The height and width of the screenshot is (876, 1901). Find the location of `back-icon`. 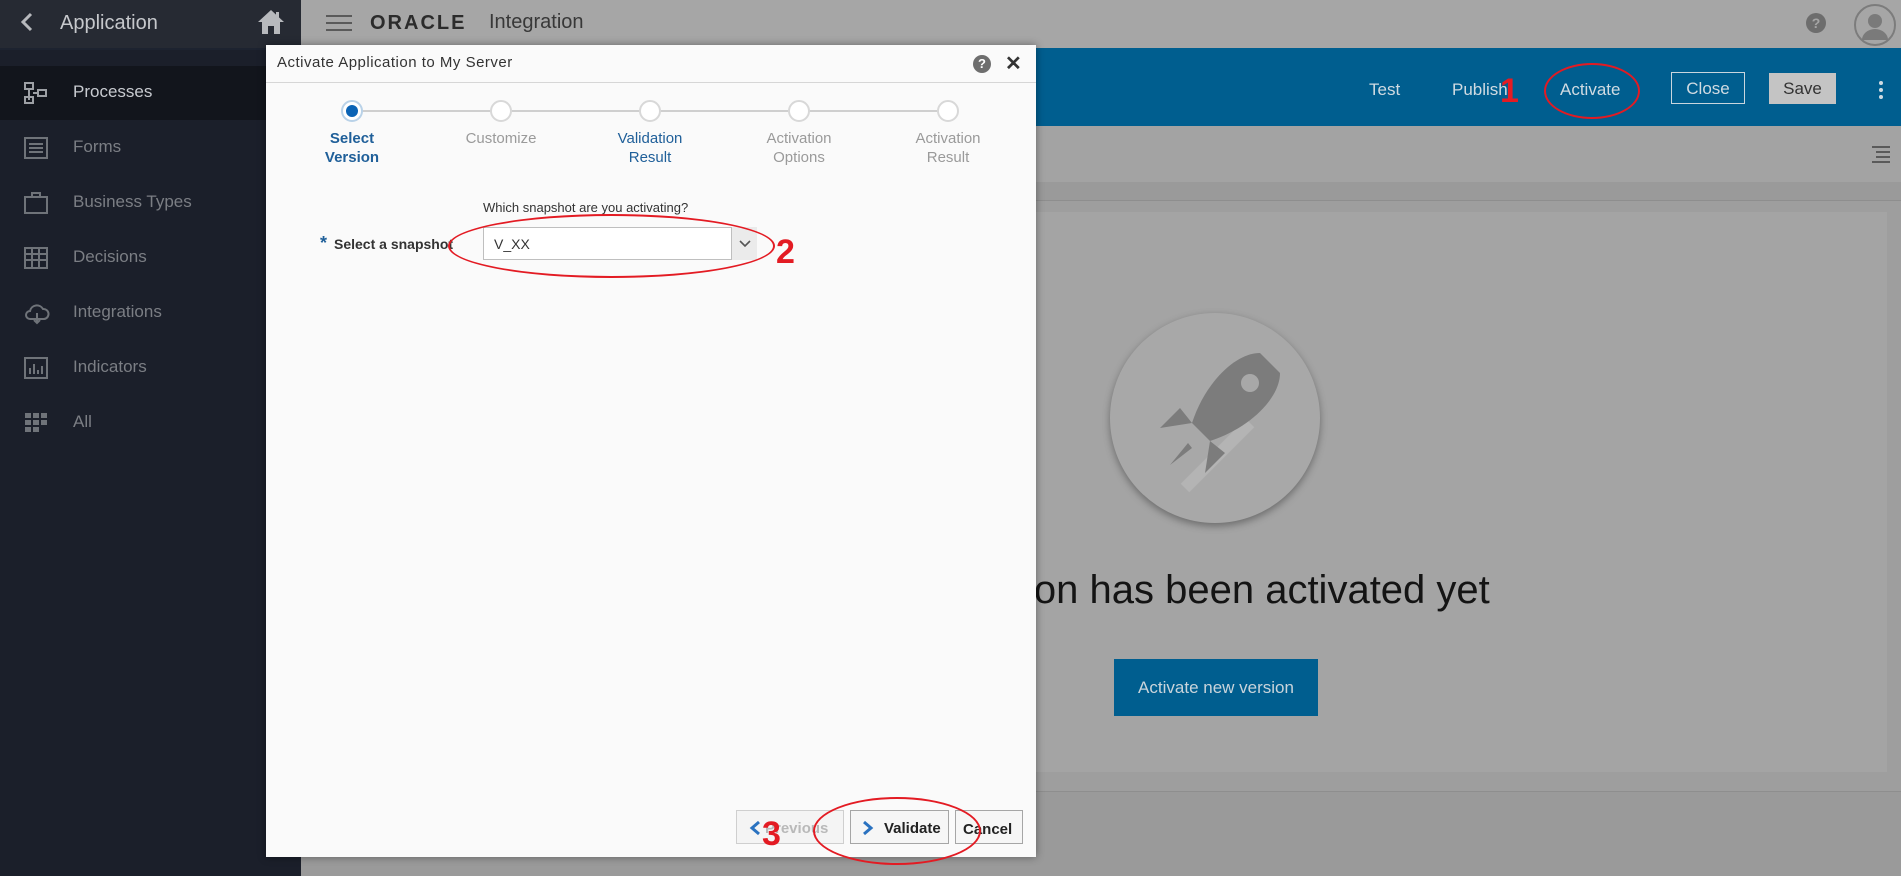

back-icon is located at coordinates (30, 23).